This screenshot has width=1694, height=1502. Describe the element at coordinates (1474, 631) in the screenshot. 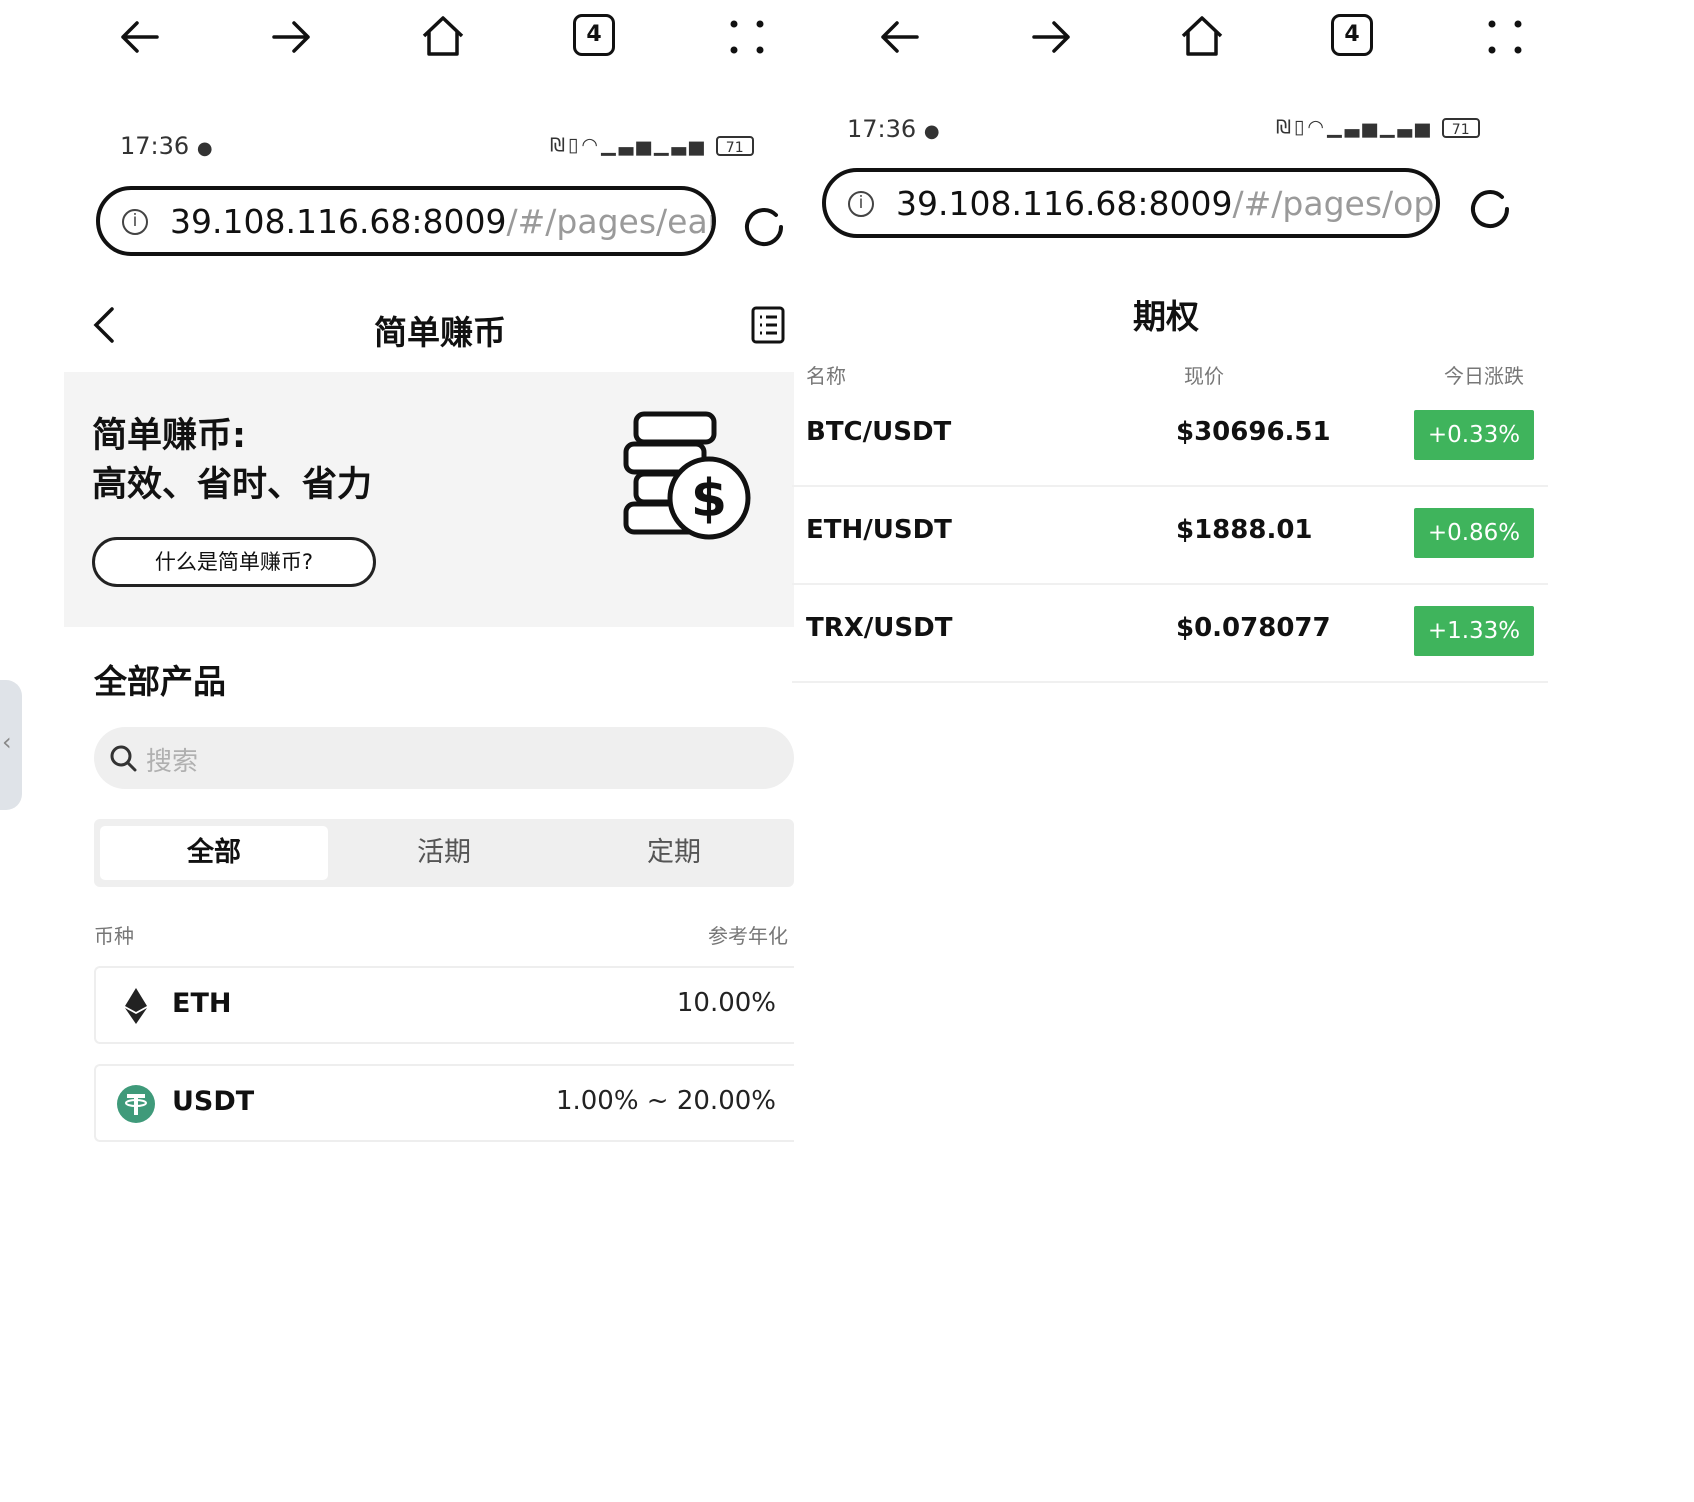

I see `change-badge: +1.33%` at that location.